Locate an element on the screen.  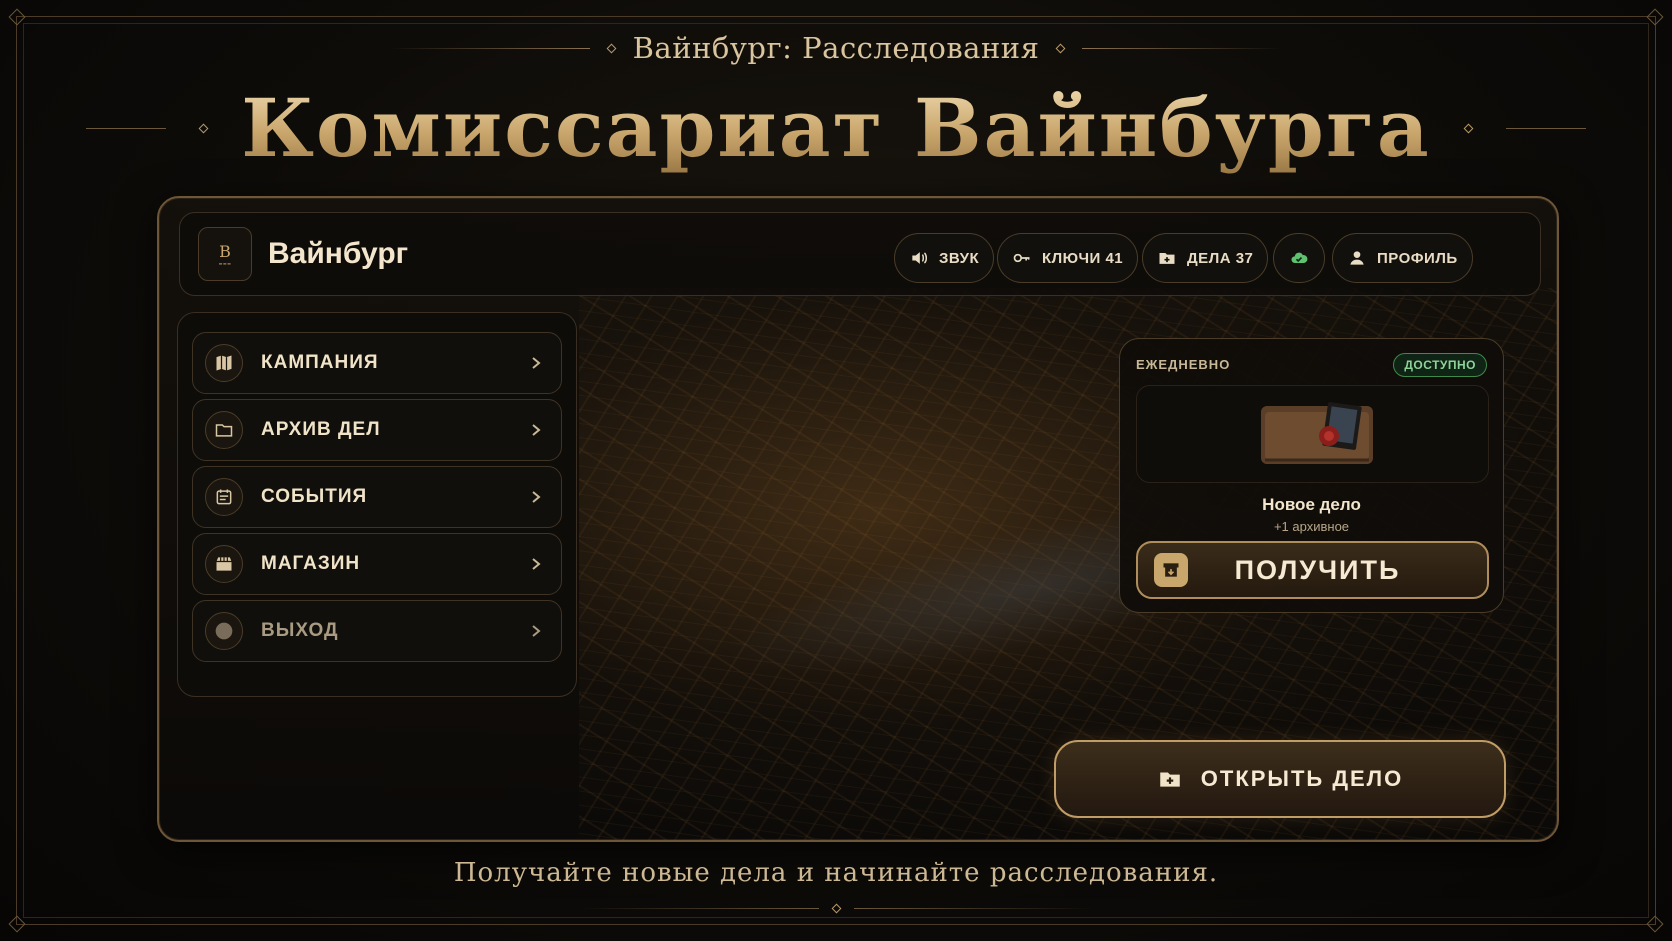
claim-button: ПОЛУЧИТЬ is located at coordinates (1312, 570).